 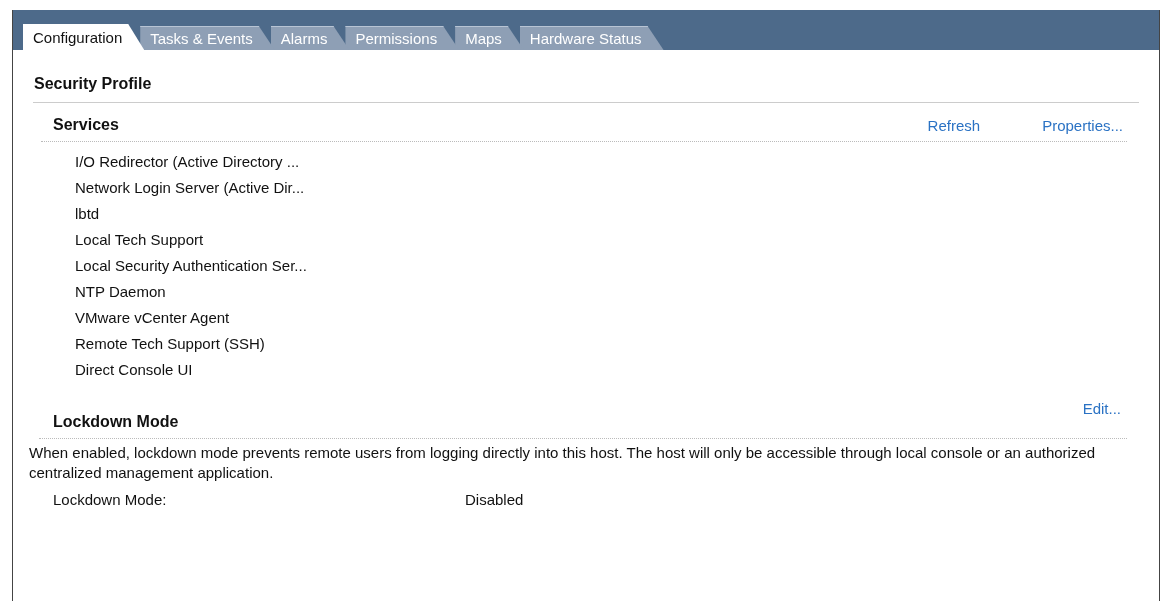 What do you see at coordinates (87, 214) in the screenshot?
I see `service-item: lbtd` at bounding box center [87, 214].